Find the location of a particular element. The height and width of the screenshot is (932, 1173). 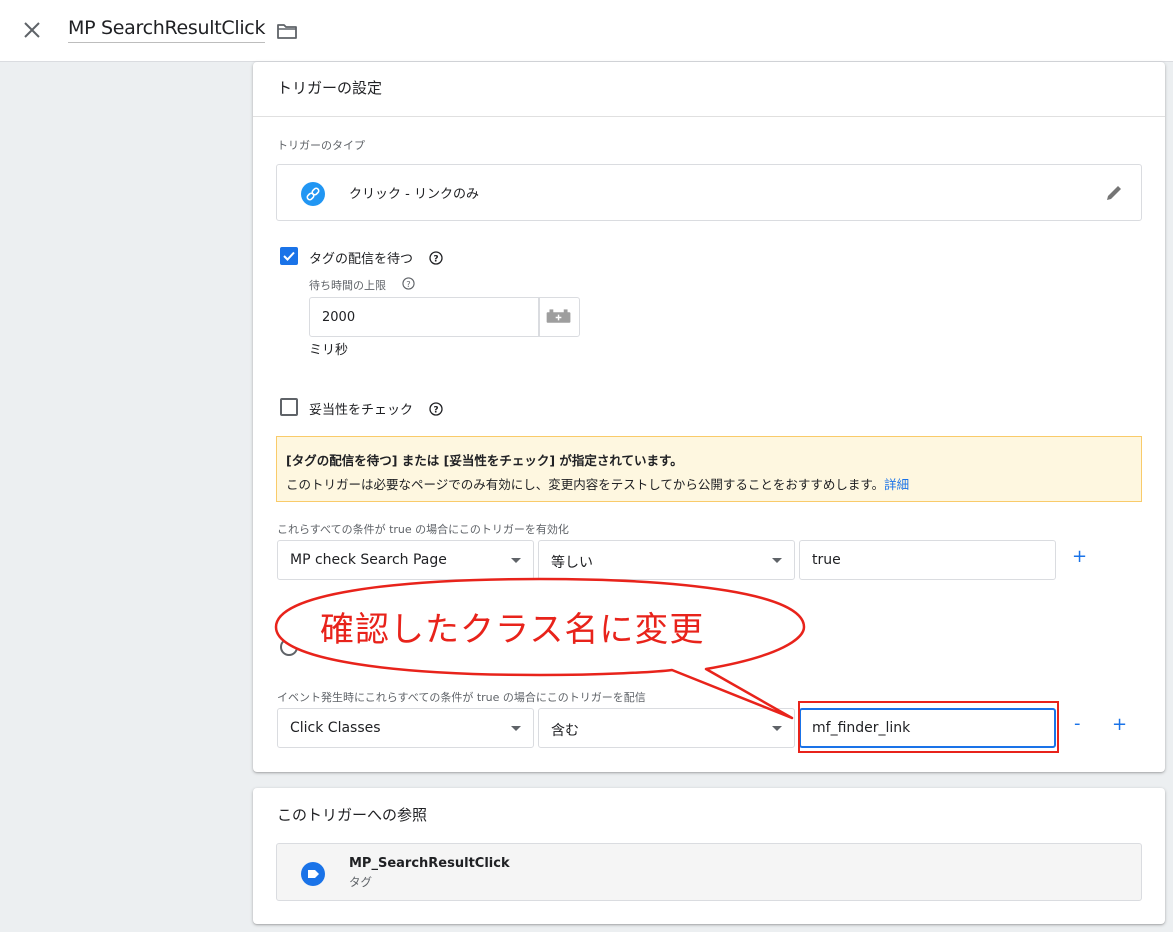

trigger-name-input: MP SearchResultClick is located at coordinates (166, 30).